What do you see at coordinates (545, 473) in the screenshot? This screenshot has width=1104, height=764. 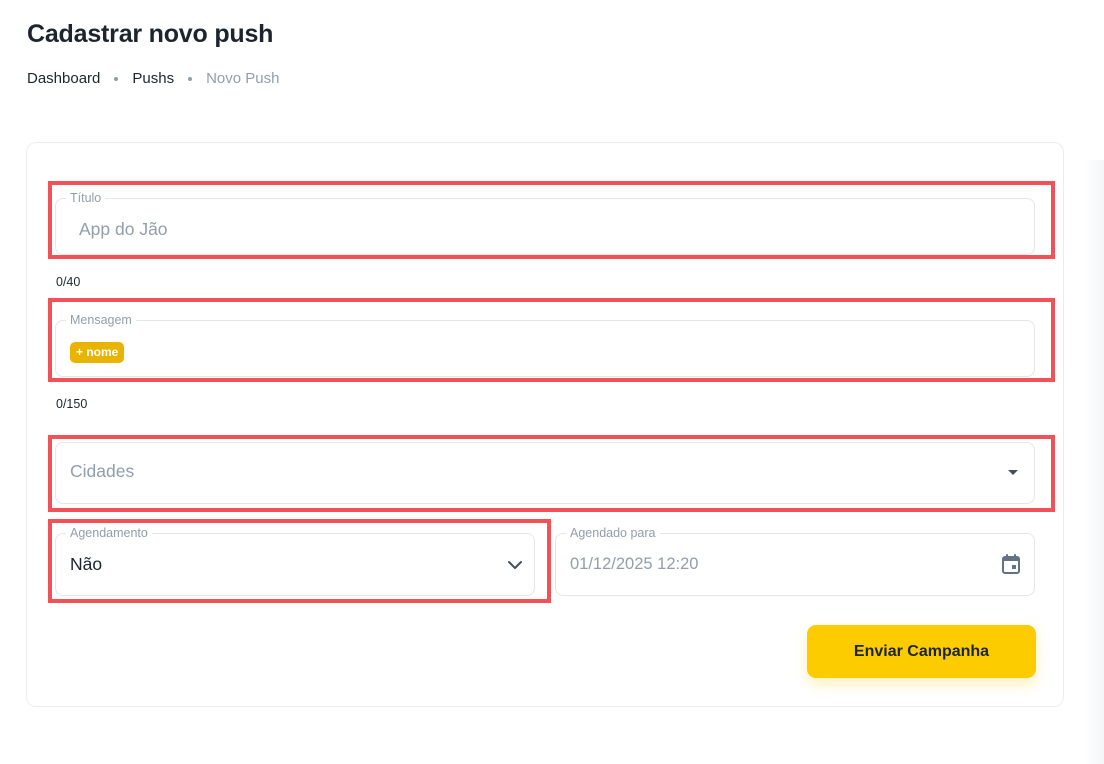 I see `cidades-select` at bounding box center [545, 473].